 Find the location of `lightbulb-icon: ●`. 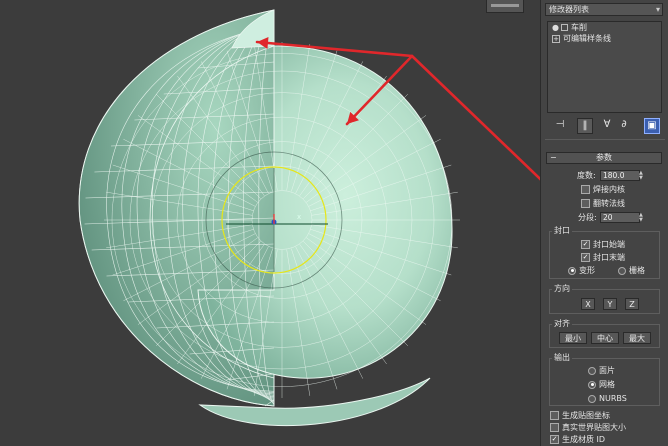

lightbulb-icon: ● is located at coordinates (555, 27).